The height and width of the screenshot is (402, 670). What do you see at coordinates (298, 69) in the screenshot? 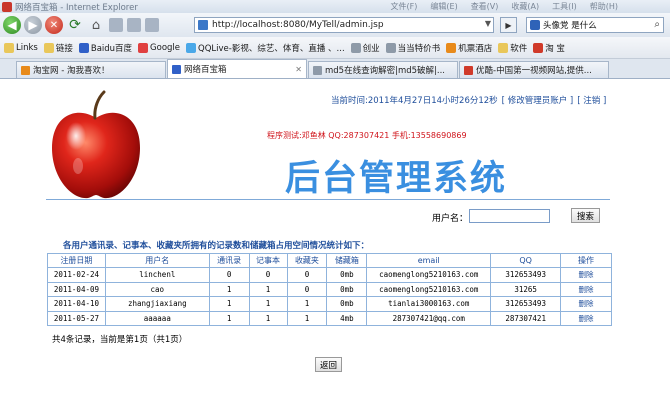
I see `close-icon: ✕` at bounding box center [298, 69].